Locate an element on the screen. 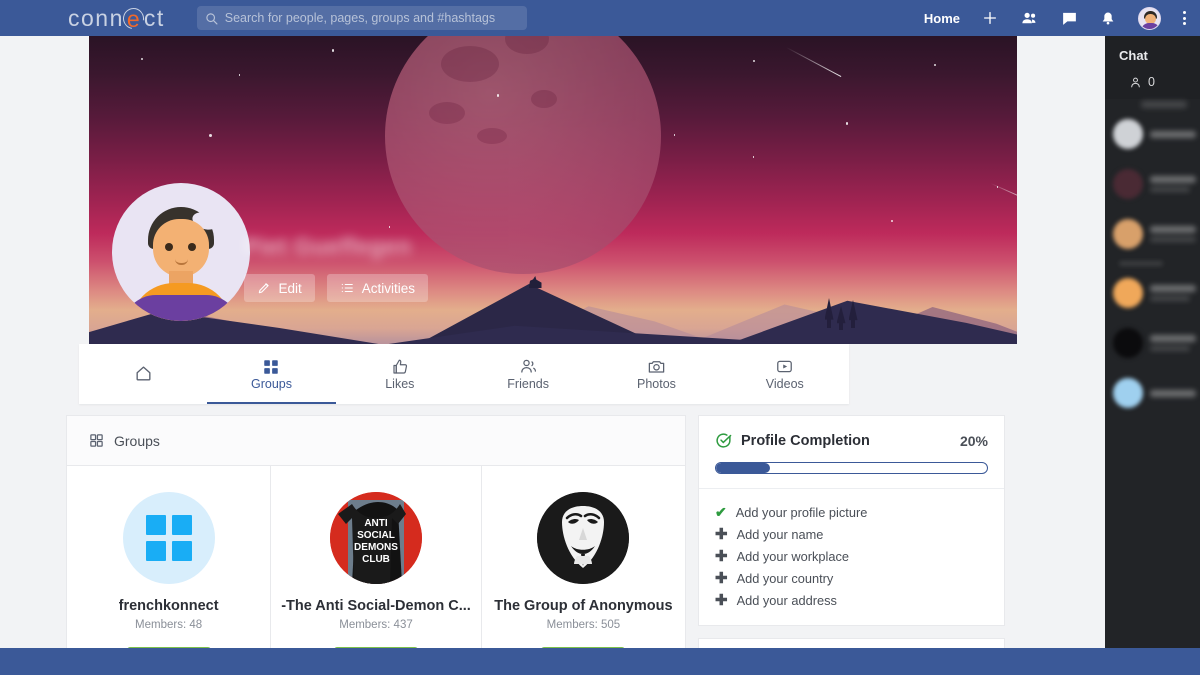 This screenshot has height=675, width=1200. chat-online-count-value: 0 is located at coordinates (1151, 82).